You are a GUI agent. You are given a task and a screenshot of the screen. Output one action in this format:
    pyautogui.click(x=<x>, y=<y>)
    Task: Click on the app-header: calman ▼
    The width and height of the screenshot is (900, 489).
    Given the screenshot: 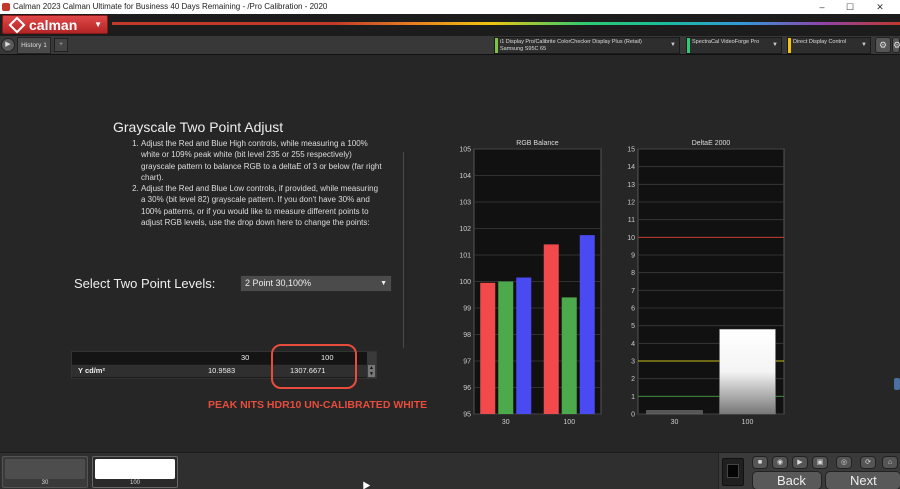 What is the action you would take?
    pyautogui.click(x=450, y=25)
    